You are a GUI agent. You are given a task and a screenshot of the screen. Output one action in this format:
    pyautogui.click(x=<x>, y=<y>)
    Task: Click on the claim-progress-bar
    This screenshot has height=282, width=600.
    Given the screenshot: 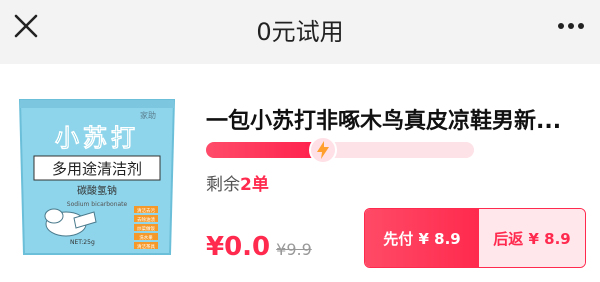 What is the action you would take?
    pyautogui.click(x=340, y=150)
    